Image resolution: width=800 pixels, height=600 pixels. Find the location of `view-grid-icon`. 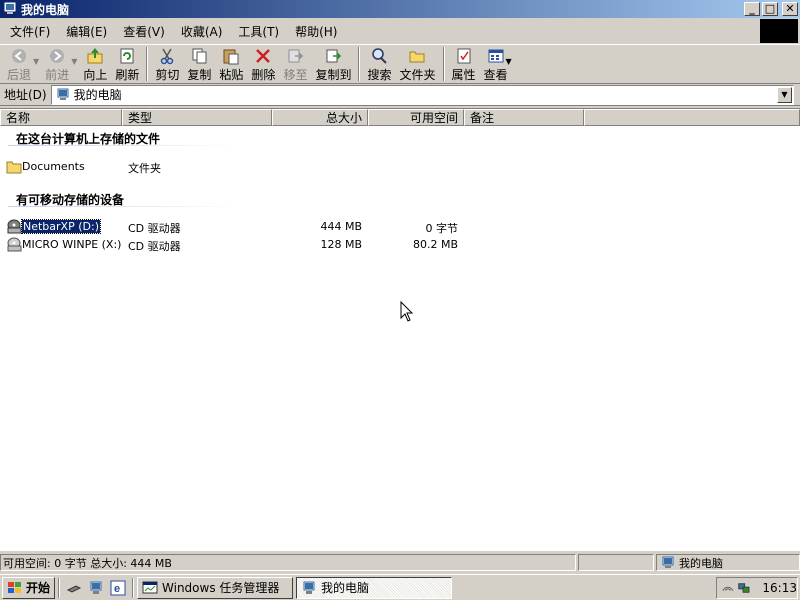

view-grid-icon is located at coordinates (496, 56).